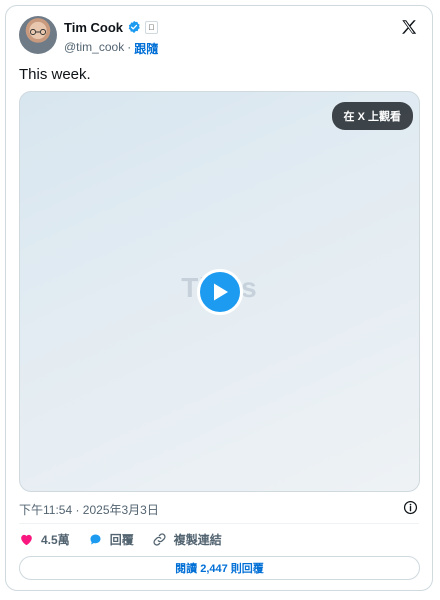  Describe the element at coordinates (219, 568) in the screenshot. I see `read-replies-button: 閱讀 2,447 則回覆` at that location.